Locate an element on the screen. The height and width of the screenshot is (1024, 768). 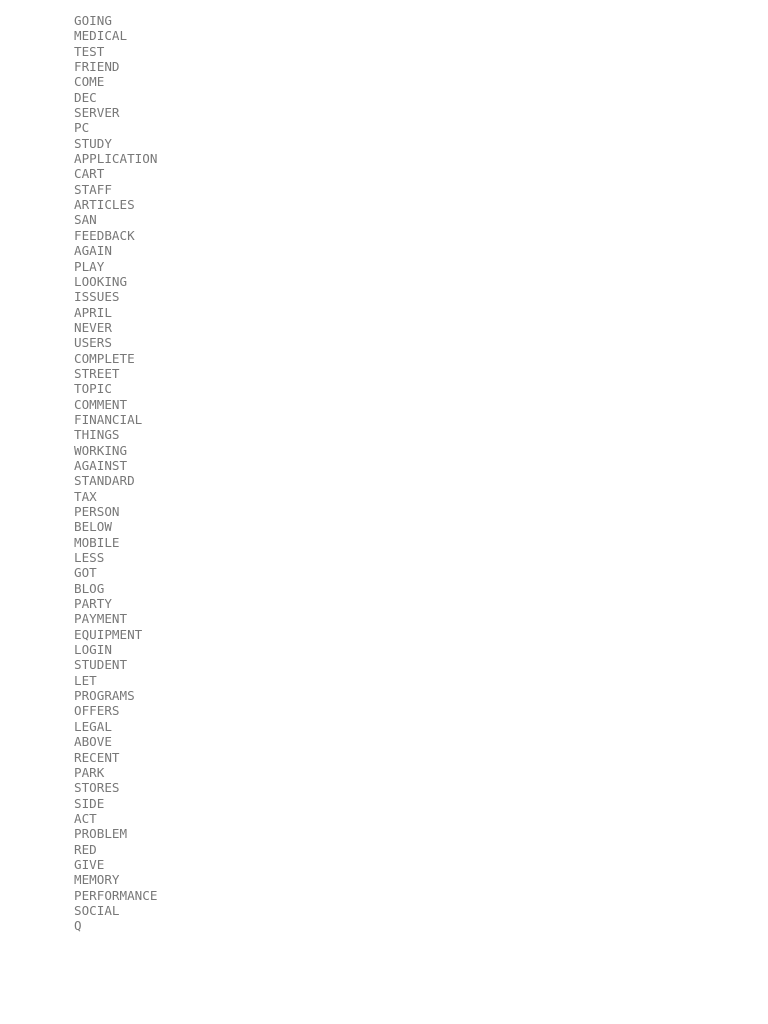
word-list-item: FEEDBACK is located at coordinates (104, 235).